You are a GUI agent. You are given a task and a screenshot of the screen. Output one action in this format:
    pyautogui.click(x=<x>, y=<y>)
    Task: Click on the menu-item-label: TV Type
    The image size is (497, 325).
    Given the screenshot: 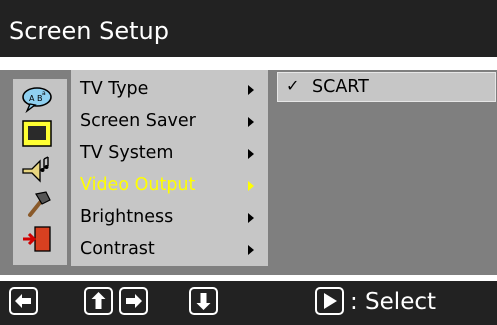 What is the action you would take?
    pyautogui.click(x=114, y=89)
    